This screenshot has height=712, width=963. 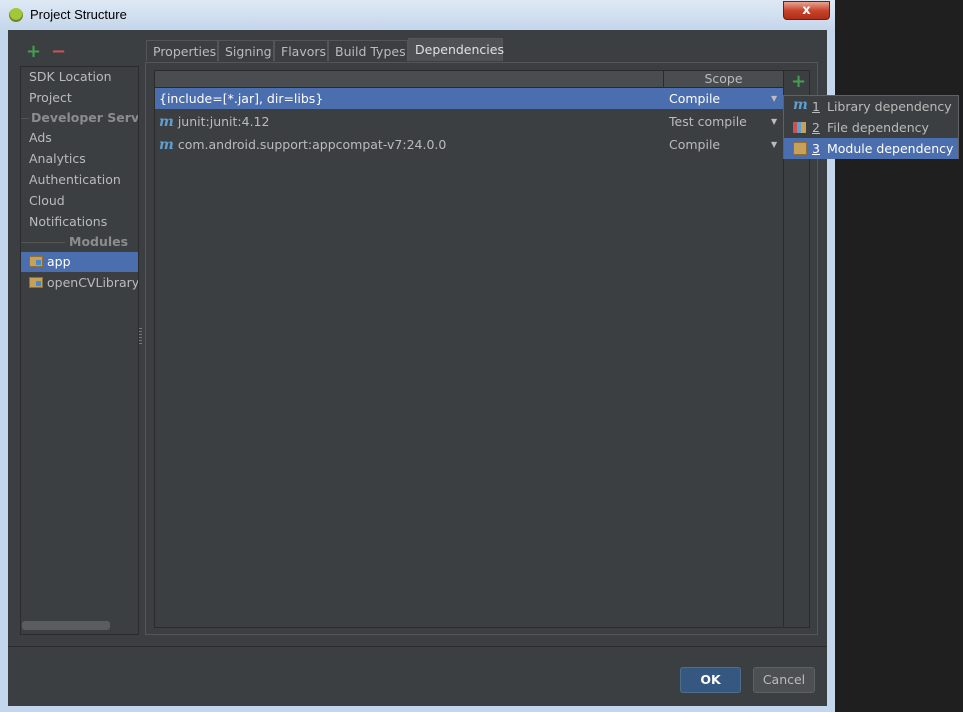 I want to click on remove-module-icon: −, so click(x=58, y=52).